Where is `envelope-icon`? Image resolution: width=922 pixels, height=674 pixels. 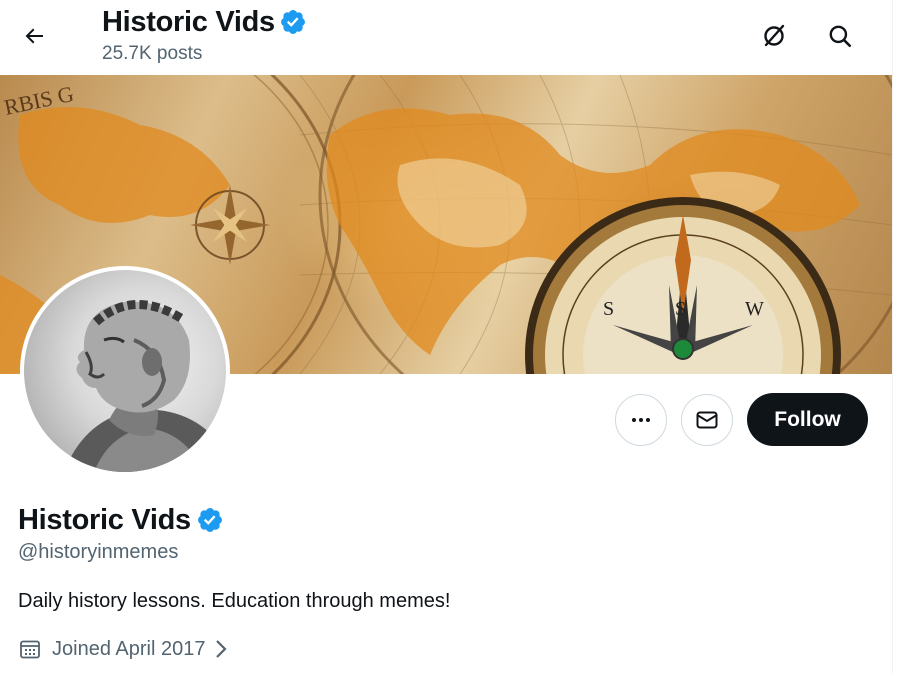 envelope-icon is located at coordinates (707, 420).